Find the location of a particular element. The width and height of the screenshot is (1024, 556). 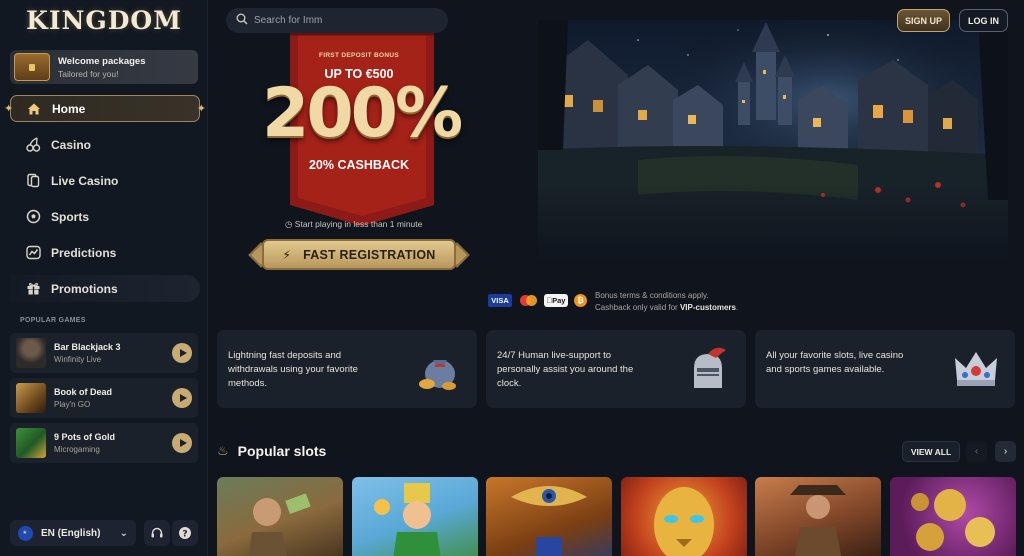

language-selector: EN (English) ⌄ is located at coordinates (73, 533).